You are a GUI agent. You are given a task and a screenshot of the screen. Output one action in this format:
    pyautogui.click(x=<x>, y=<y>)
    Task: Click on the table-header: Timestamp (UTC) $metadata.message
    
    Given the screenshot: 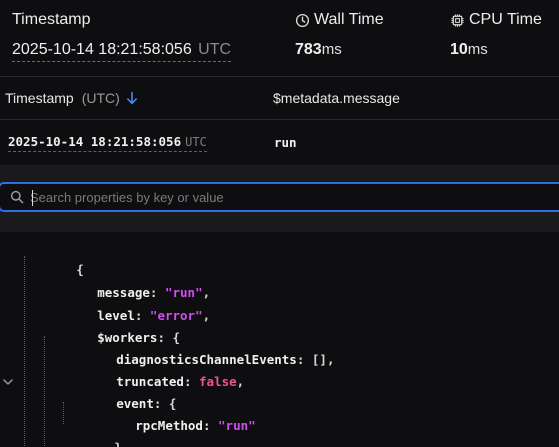 What is the action you would take?
    pyautogui.click(x=279, y=98)
    